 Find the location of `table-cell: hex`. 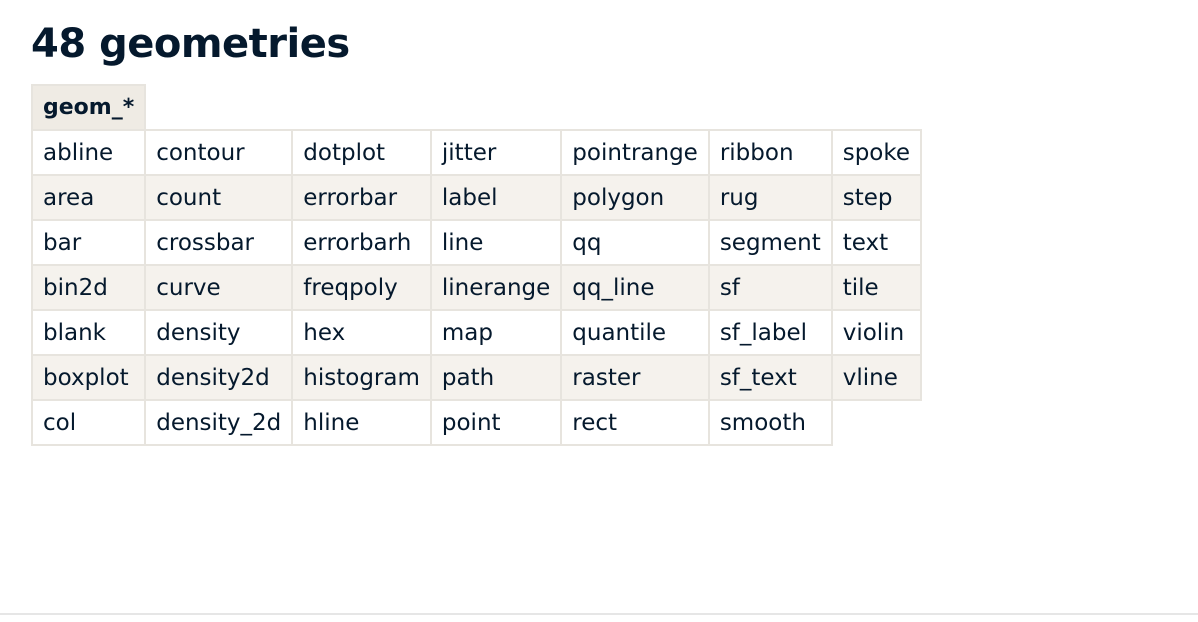

table-cell: hex is located at coordinates (361, 332).